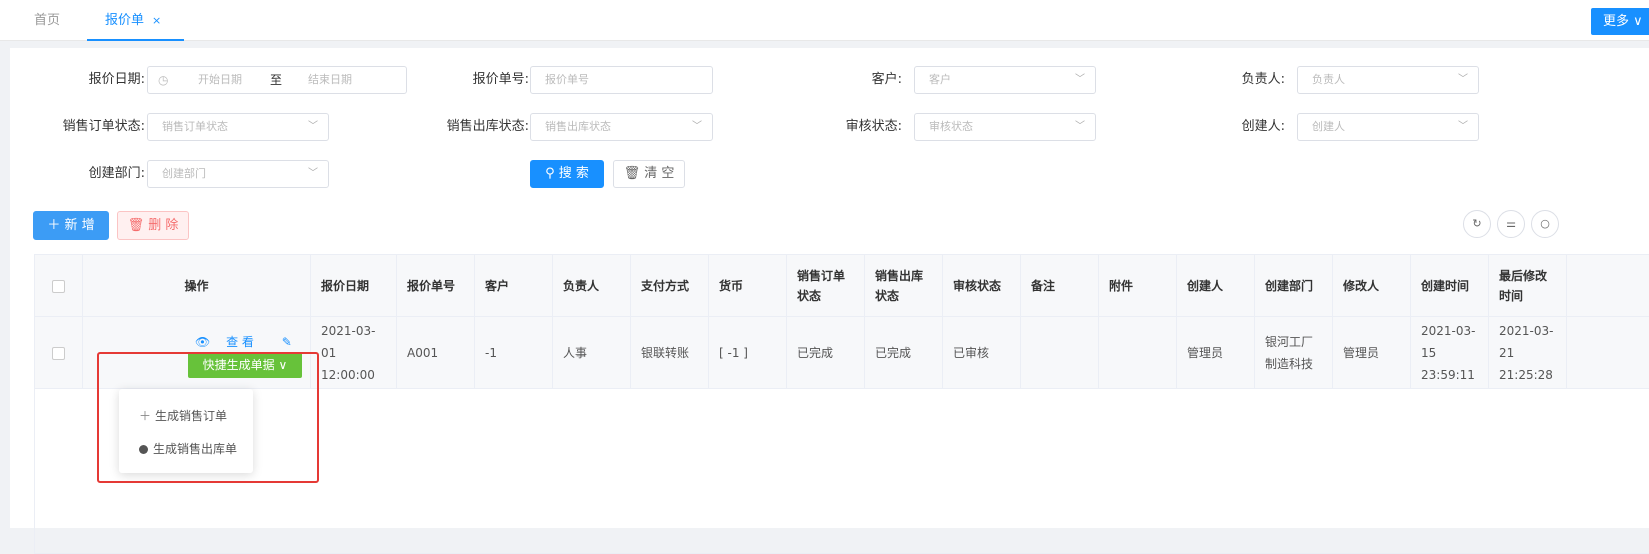 The image size is (1649, 554). Describe the element at coordinates (1450, 286) in the screenshot. I see `col-header: 创建时间` at that location.